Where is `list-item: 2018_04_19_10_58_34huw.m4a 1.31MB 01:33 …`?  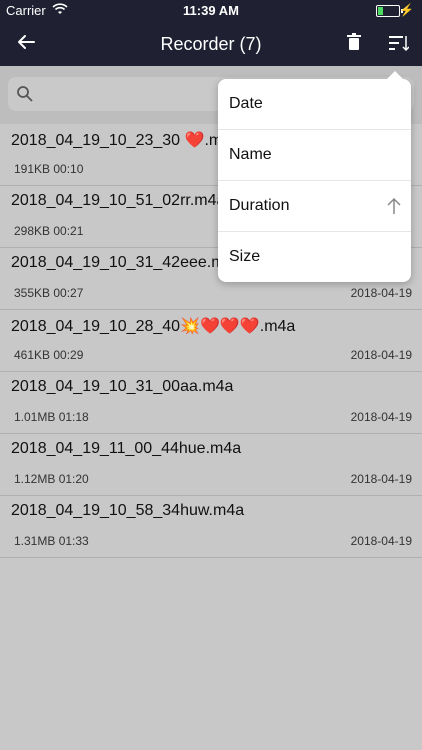
list-item: 2018_04_19_10_58_34huw.m4a 1.31MB 01:33 … is located at coordinates (211, 527).